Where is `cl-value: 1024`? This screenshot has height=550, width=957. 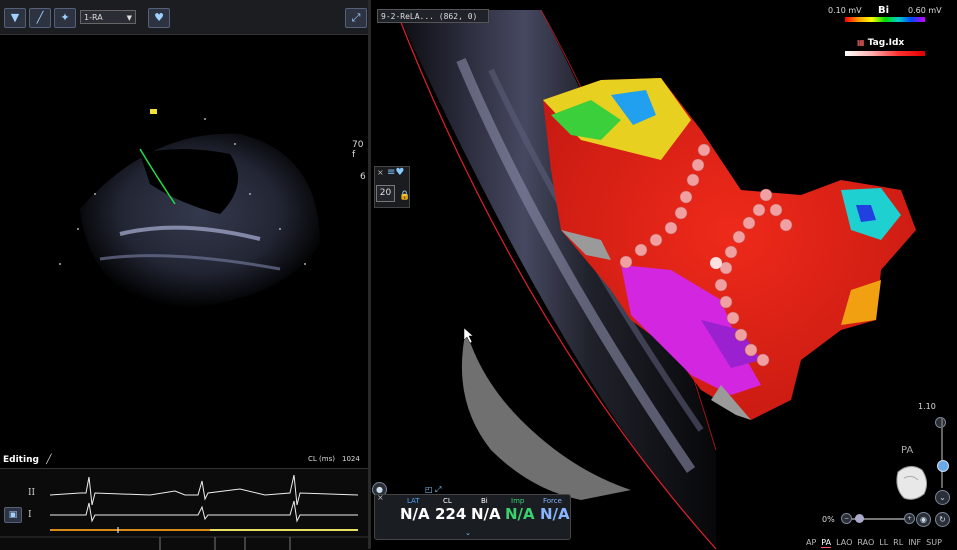 cl-value: 1024 is located at coordinates (351, 459).